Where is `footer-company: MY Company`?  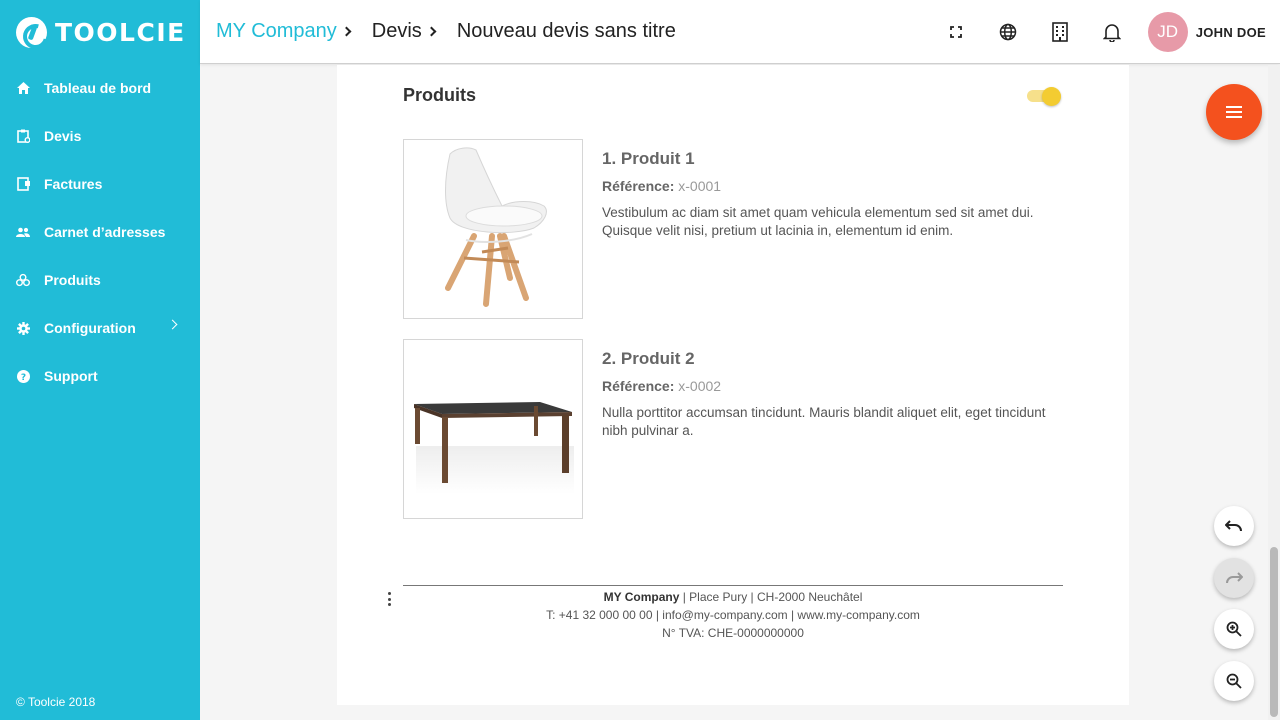
footer-company: MY Company is located at coordinates (641, 597).